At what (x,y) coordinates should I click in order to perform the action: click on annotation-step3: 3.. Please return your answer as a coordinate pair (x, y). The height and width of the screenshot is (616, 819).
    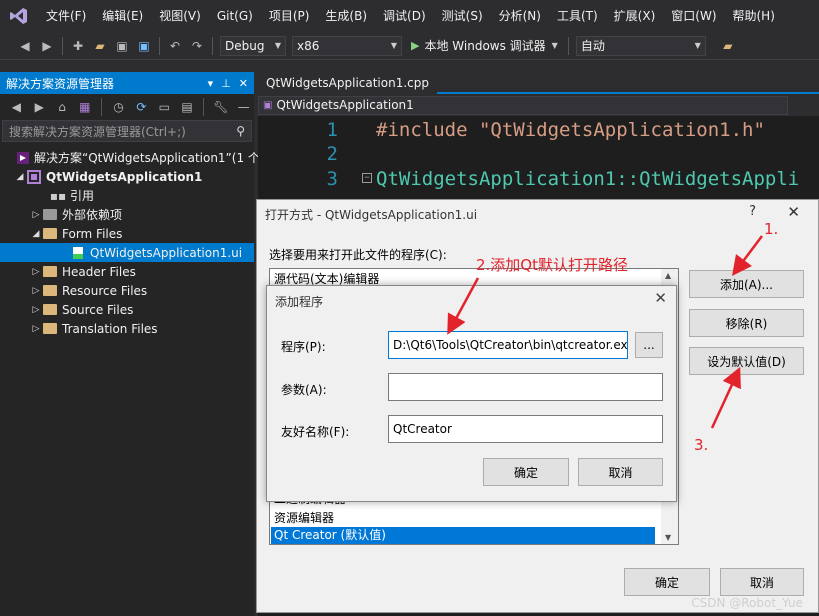
    Looking at the image, I should click on (701, 445).